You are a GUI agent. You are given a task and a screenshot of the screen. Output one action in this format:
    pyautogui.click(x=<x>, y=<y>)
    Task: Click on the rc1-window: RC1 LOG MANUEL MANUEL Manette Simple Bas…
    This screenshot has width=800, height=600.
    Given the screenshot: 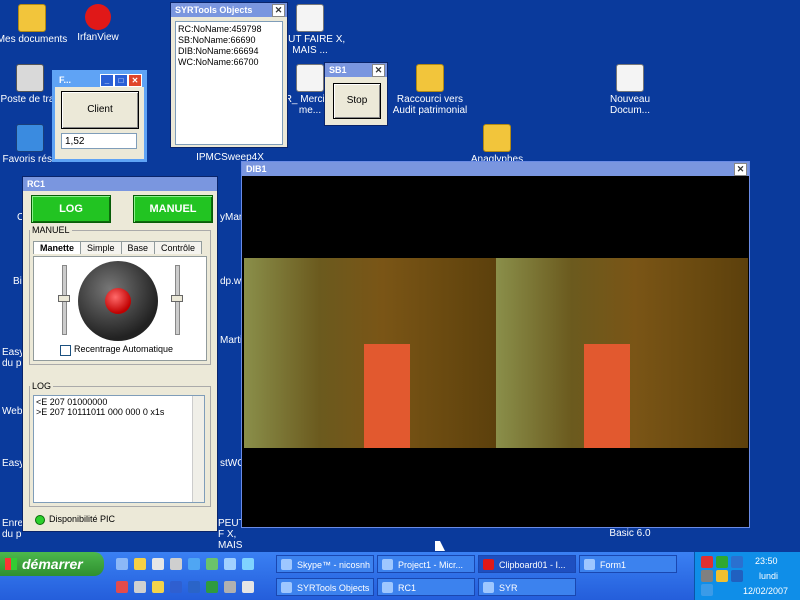 What is the action you would take?
    pyautogui.click(x=120, y=354)
    